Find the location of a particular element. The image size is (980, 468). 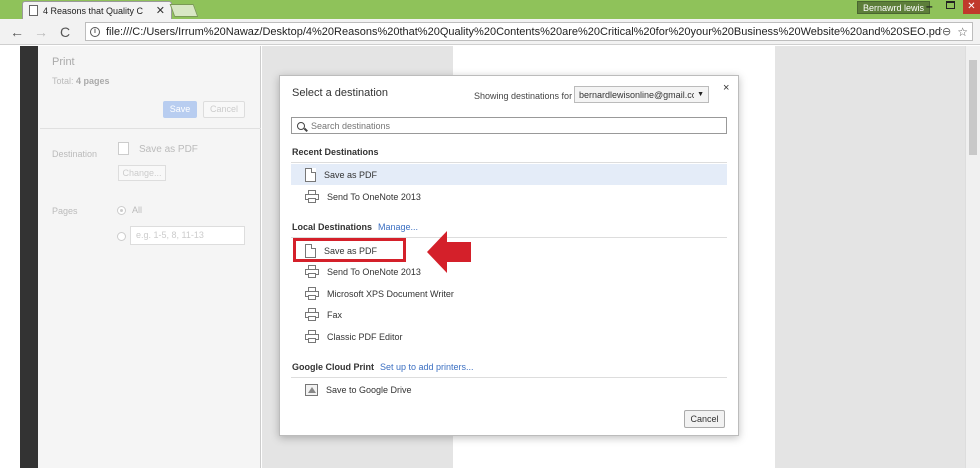

cloud-item-google-drive: Save to Google Drive is located at coordinates (509, 389).